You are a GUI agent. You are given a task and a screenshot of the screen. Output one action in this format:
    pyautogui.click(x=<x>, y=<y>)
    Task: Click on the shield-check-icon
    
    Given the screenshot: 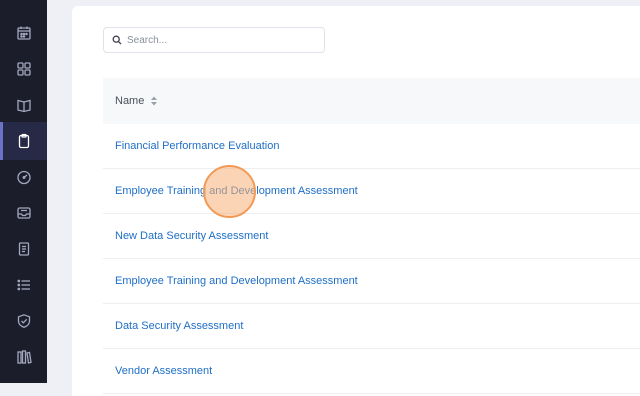 What is the action you would take?
    pyautogui.click(x=23, y=321)
    